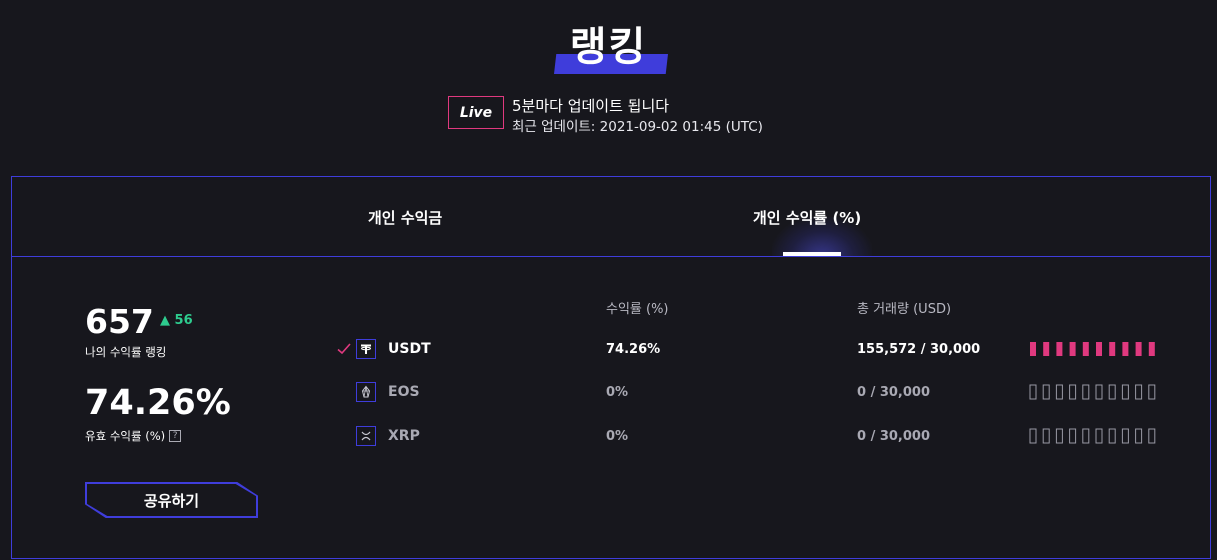 The image size is (1217, 560). What do you see at coordinates (919, 349) in the screenshot?
I see `coin-volume: 155,572 / 30,000` at bounding box center [919, 349].